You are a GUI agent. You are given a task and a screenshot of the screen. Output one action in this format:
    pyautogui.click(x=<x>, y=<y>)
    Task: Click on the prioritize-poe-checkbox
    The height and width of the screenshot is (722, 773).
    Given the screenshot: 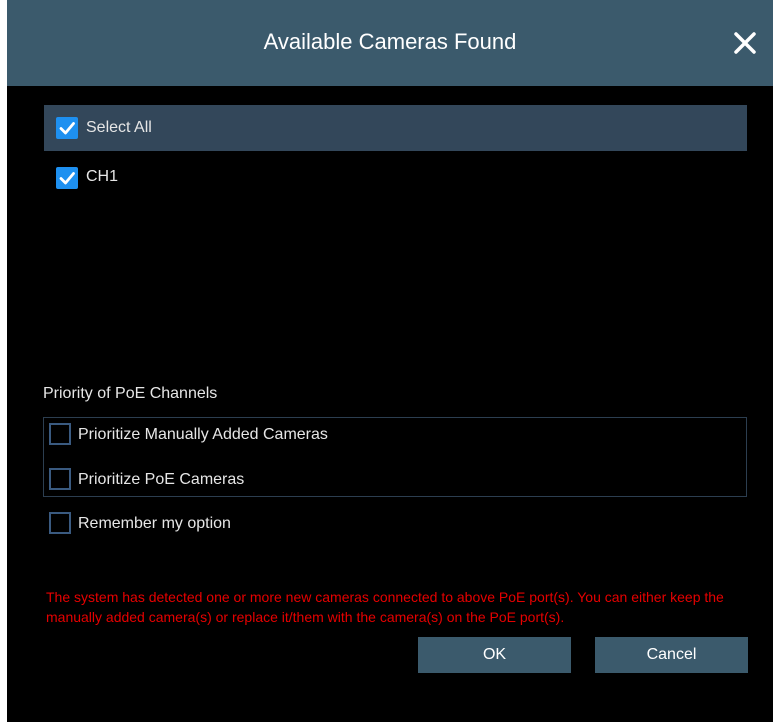 What is the action you would take?
    pyautogui.click(x=60, y=479)
    